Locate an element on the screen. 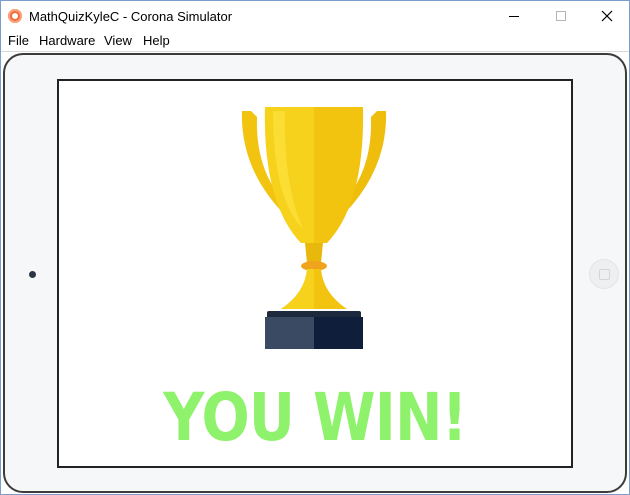 The image size is (630, 495). maximize-button is located at coordinates (561, 16).